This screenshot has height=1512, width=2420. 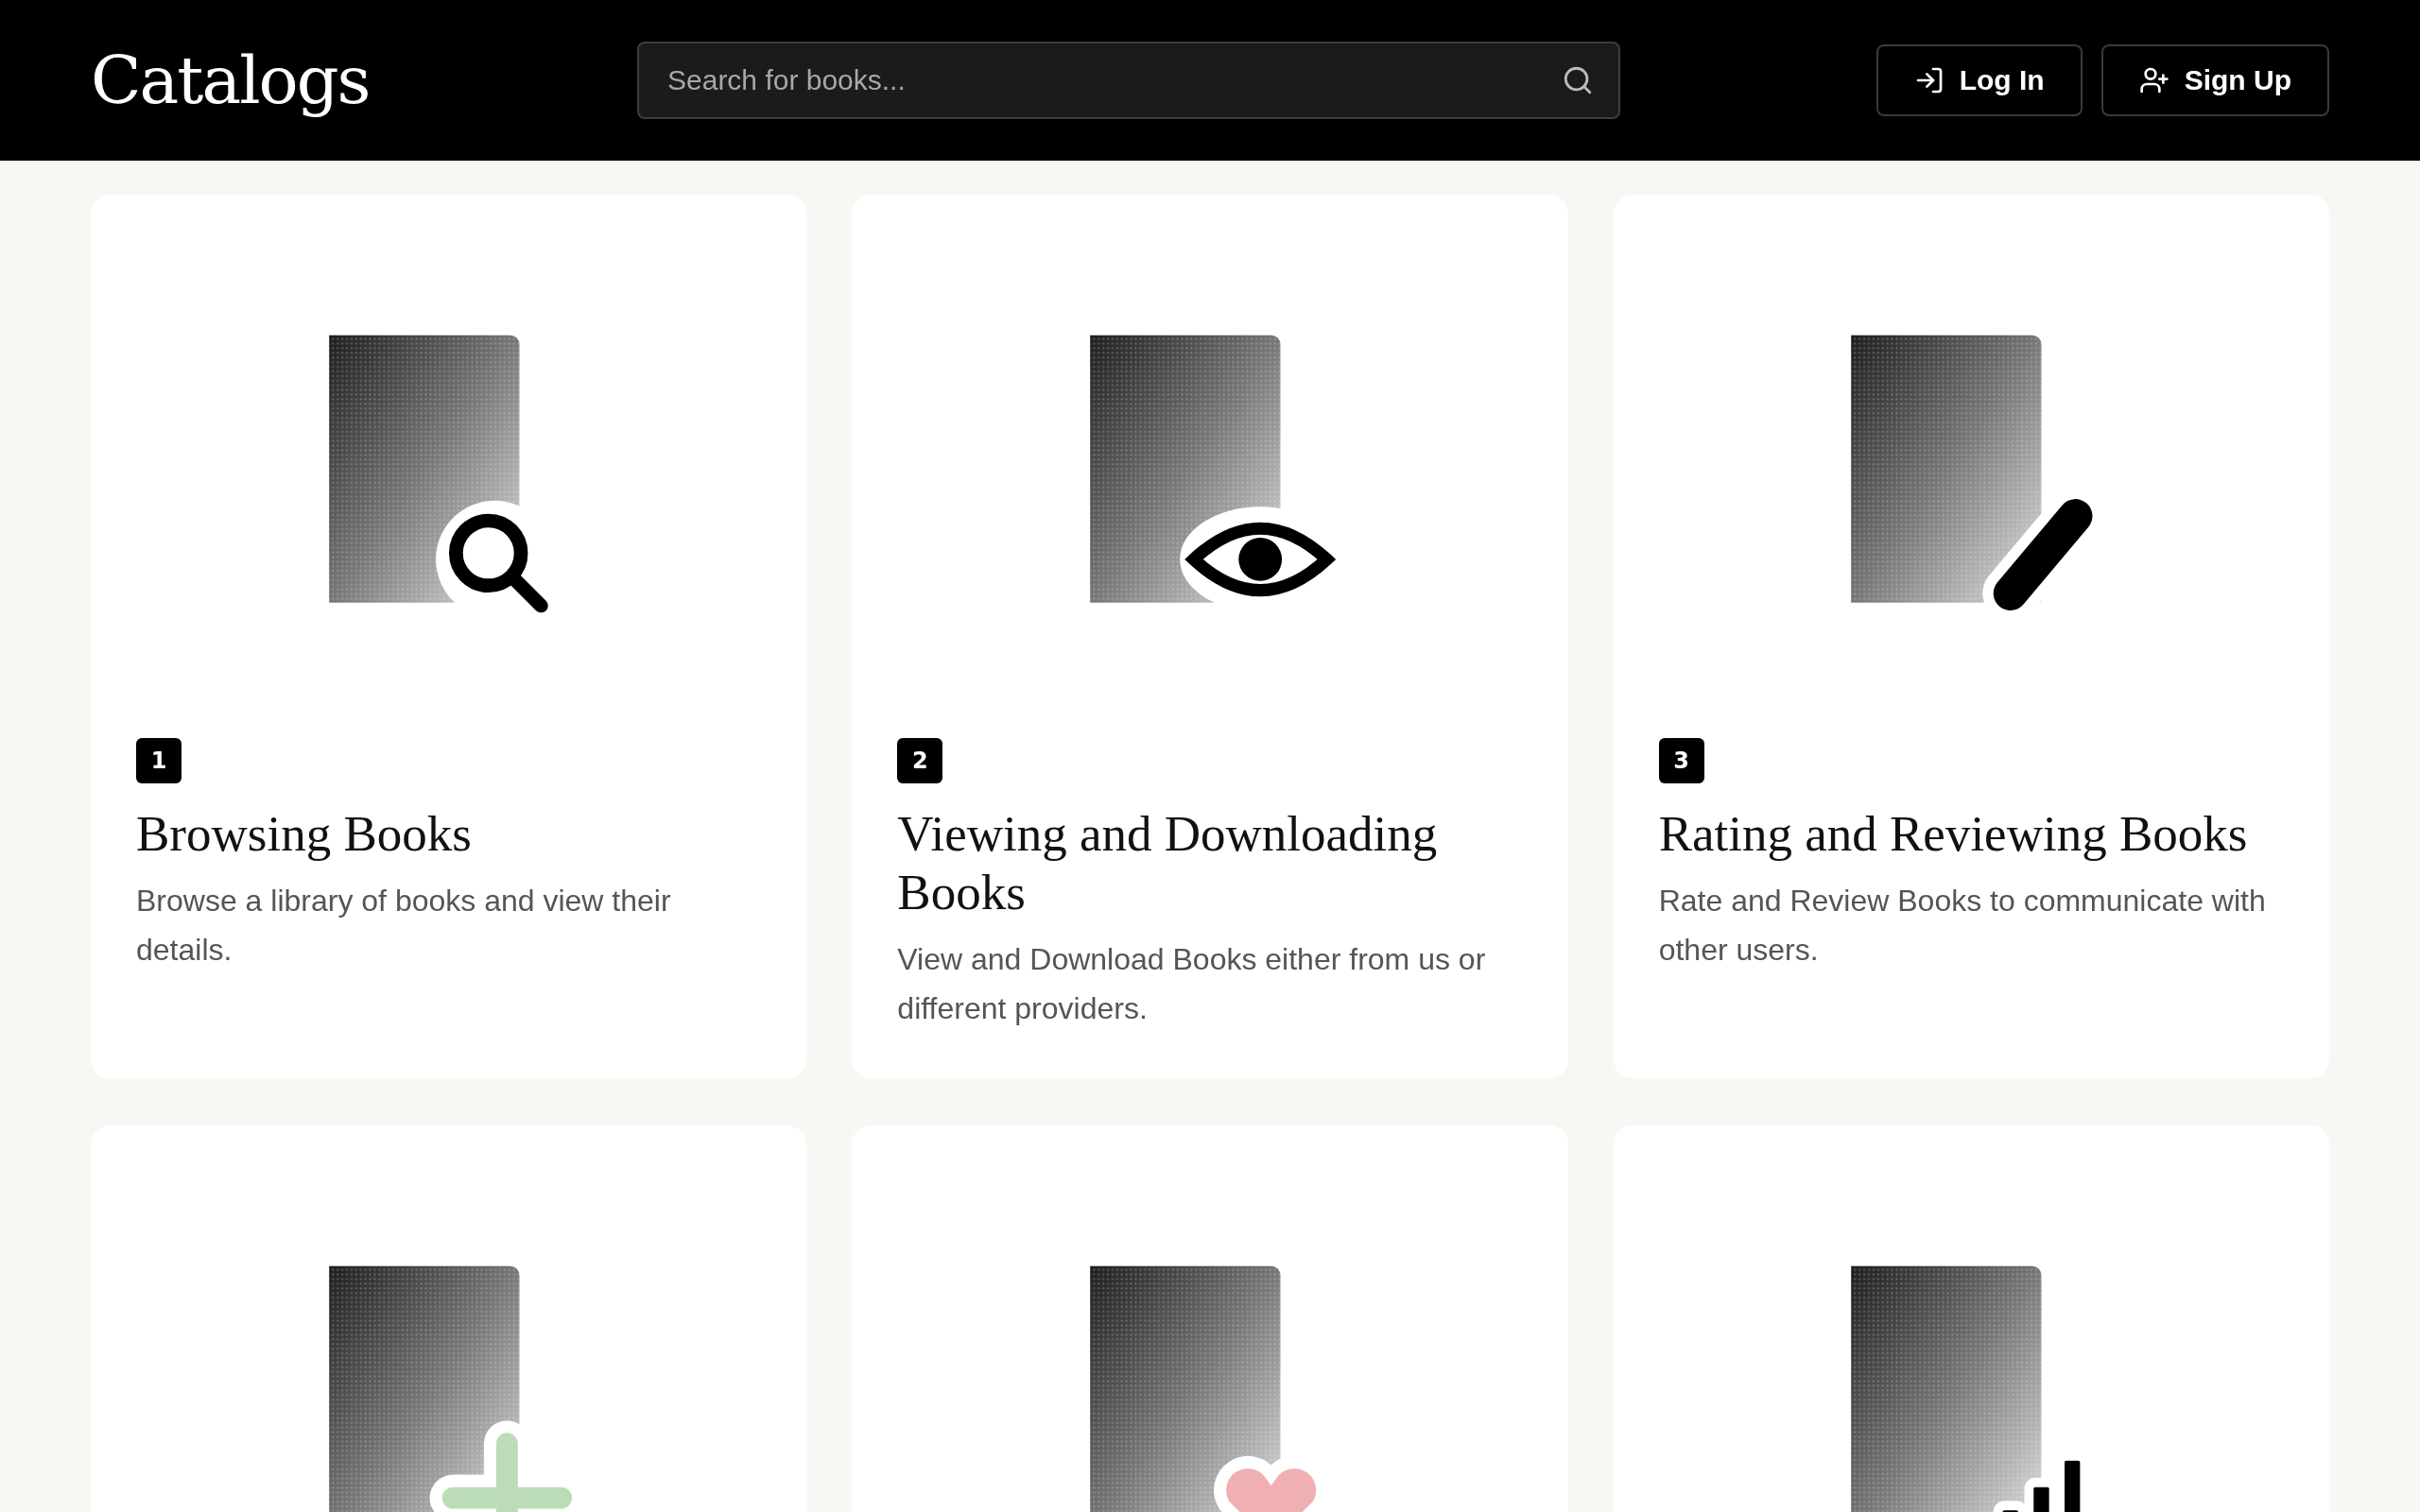 What do you see at coordinates (2214, 80) in the screenshot?
I see `signup-button: Sign Up` at bounding box center [2214, 80].